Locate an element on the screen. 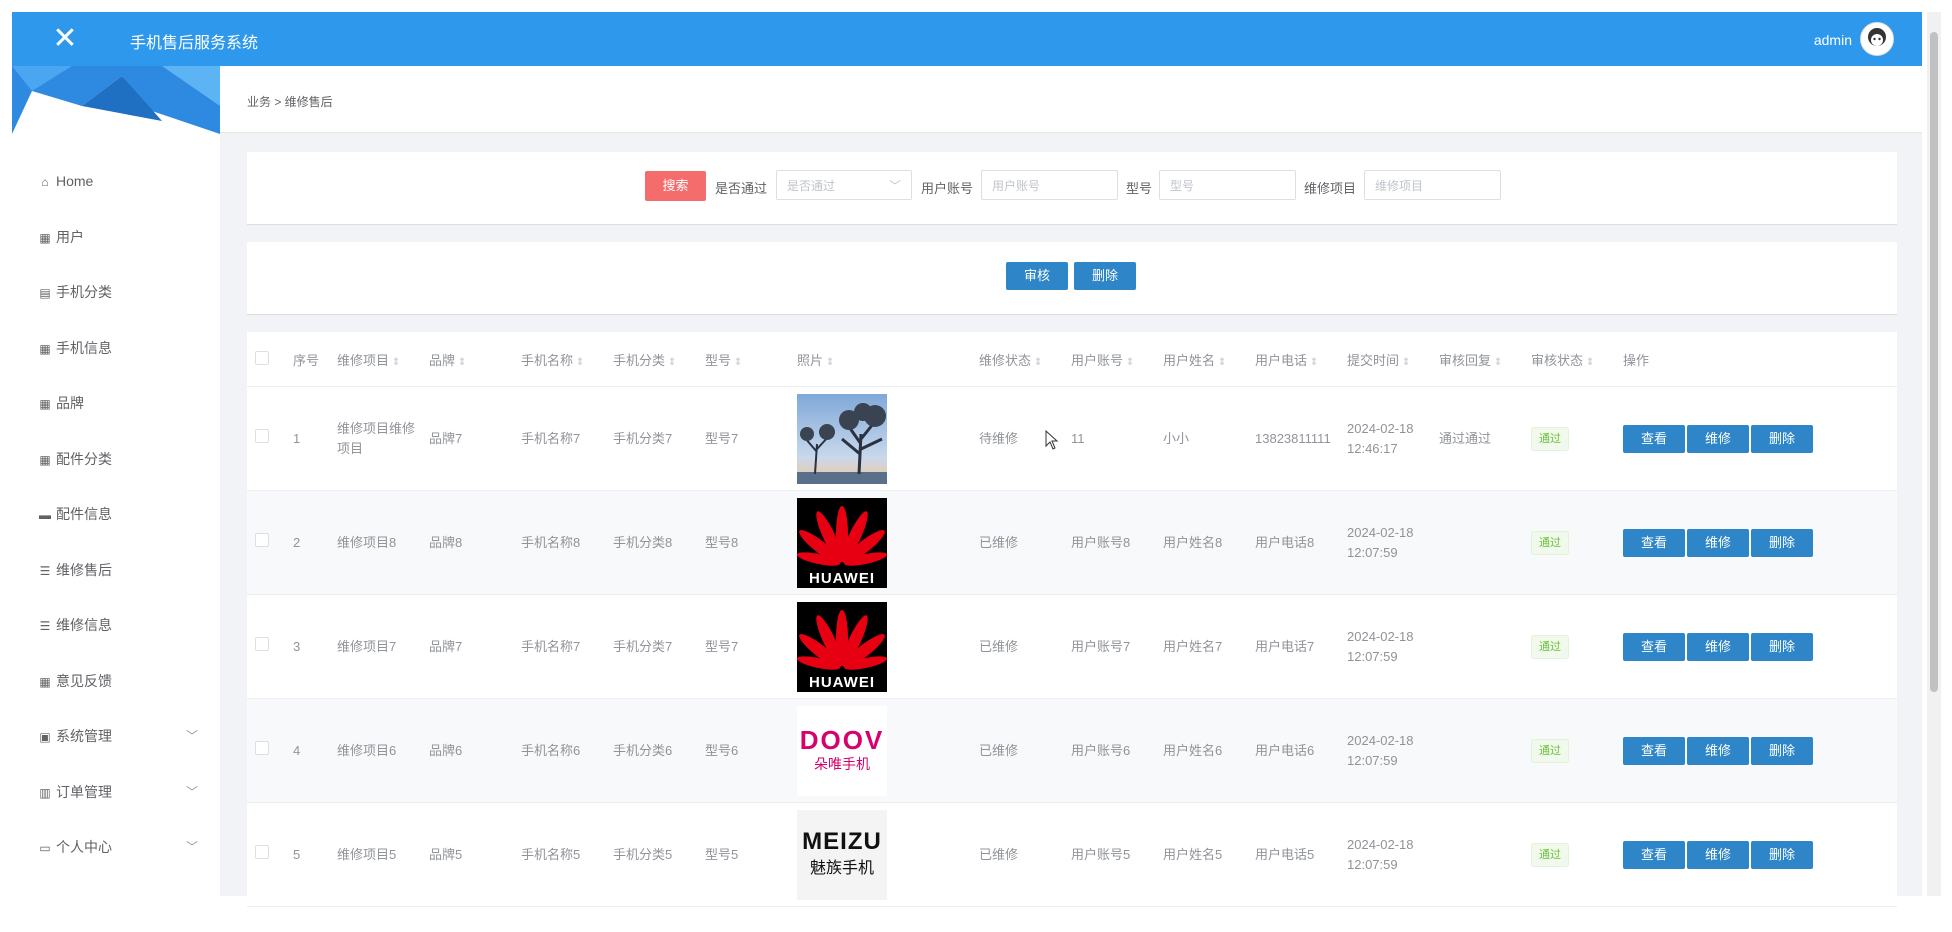 The width and height of the screenshot is (1952, 932). sidebar-item-repair-service: ☰ 维修售后 is located at coordinates (116, 571).